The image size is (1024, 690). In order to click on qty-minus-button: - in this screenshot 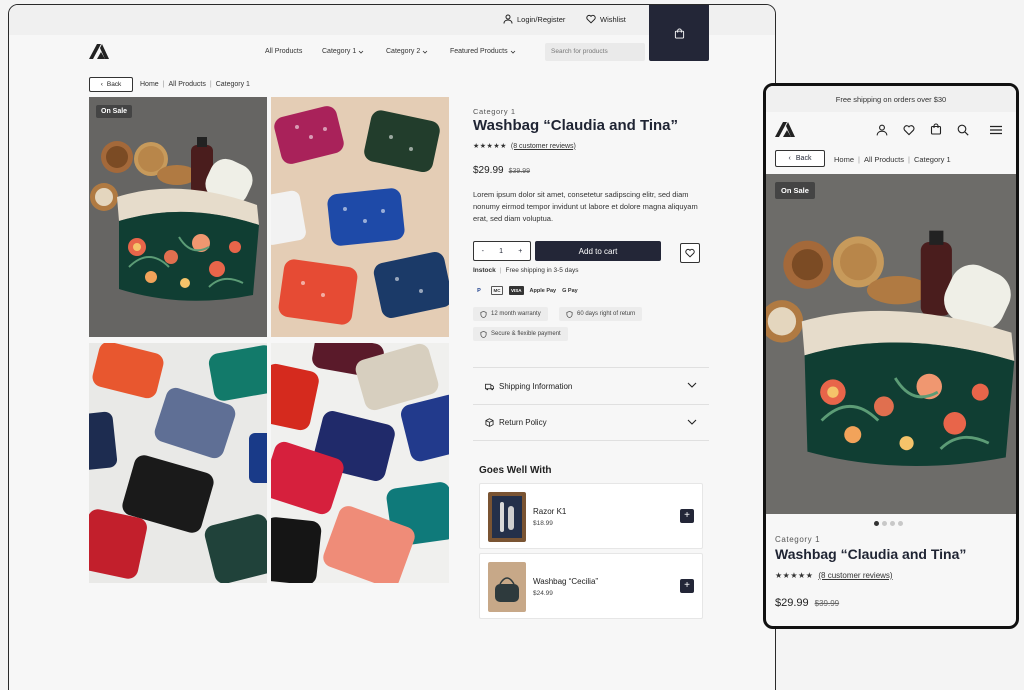, I will do `click(483, 251)`.